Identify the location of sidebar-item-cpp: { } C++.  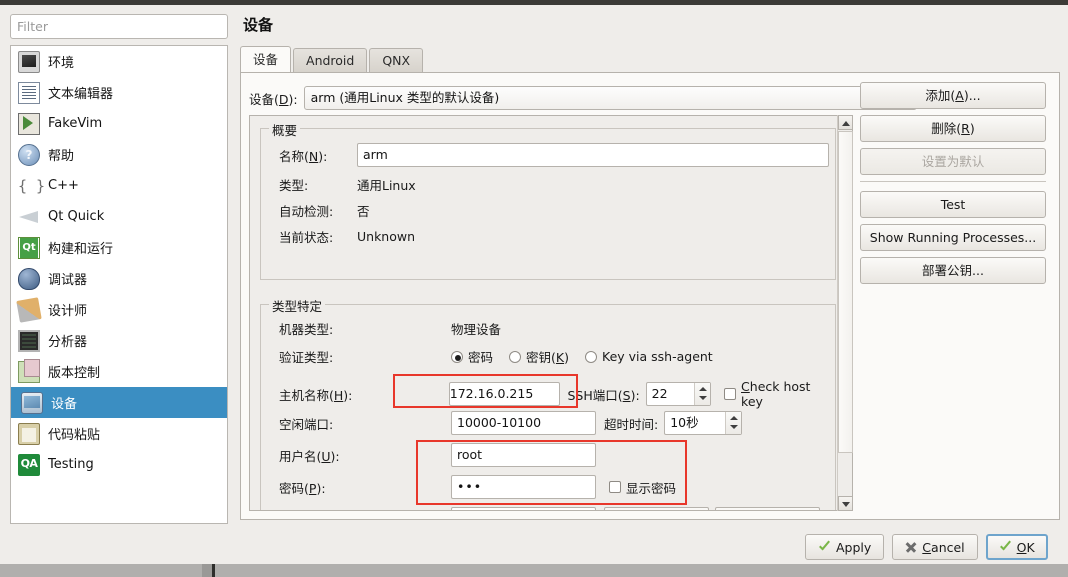
(119, 185).